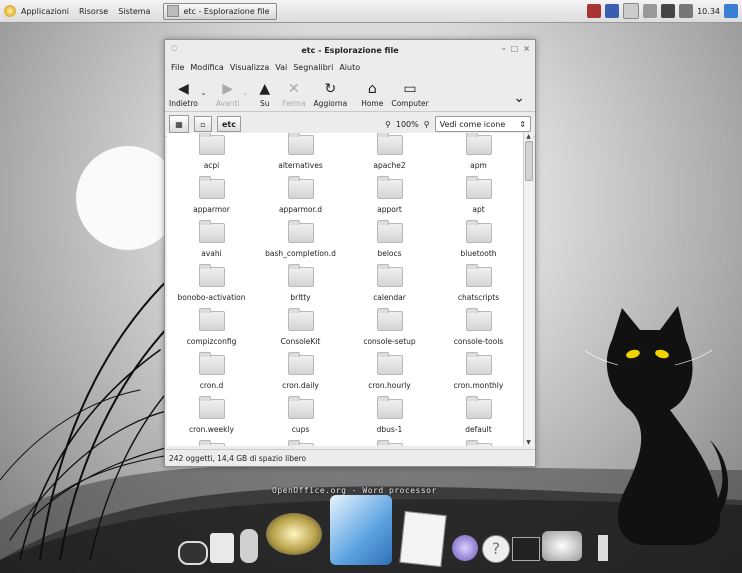  I want to click on file-item: cups, so click(300, 418).